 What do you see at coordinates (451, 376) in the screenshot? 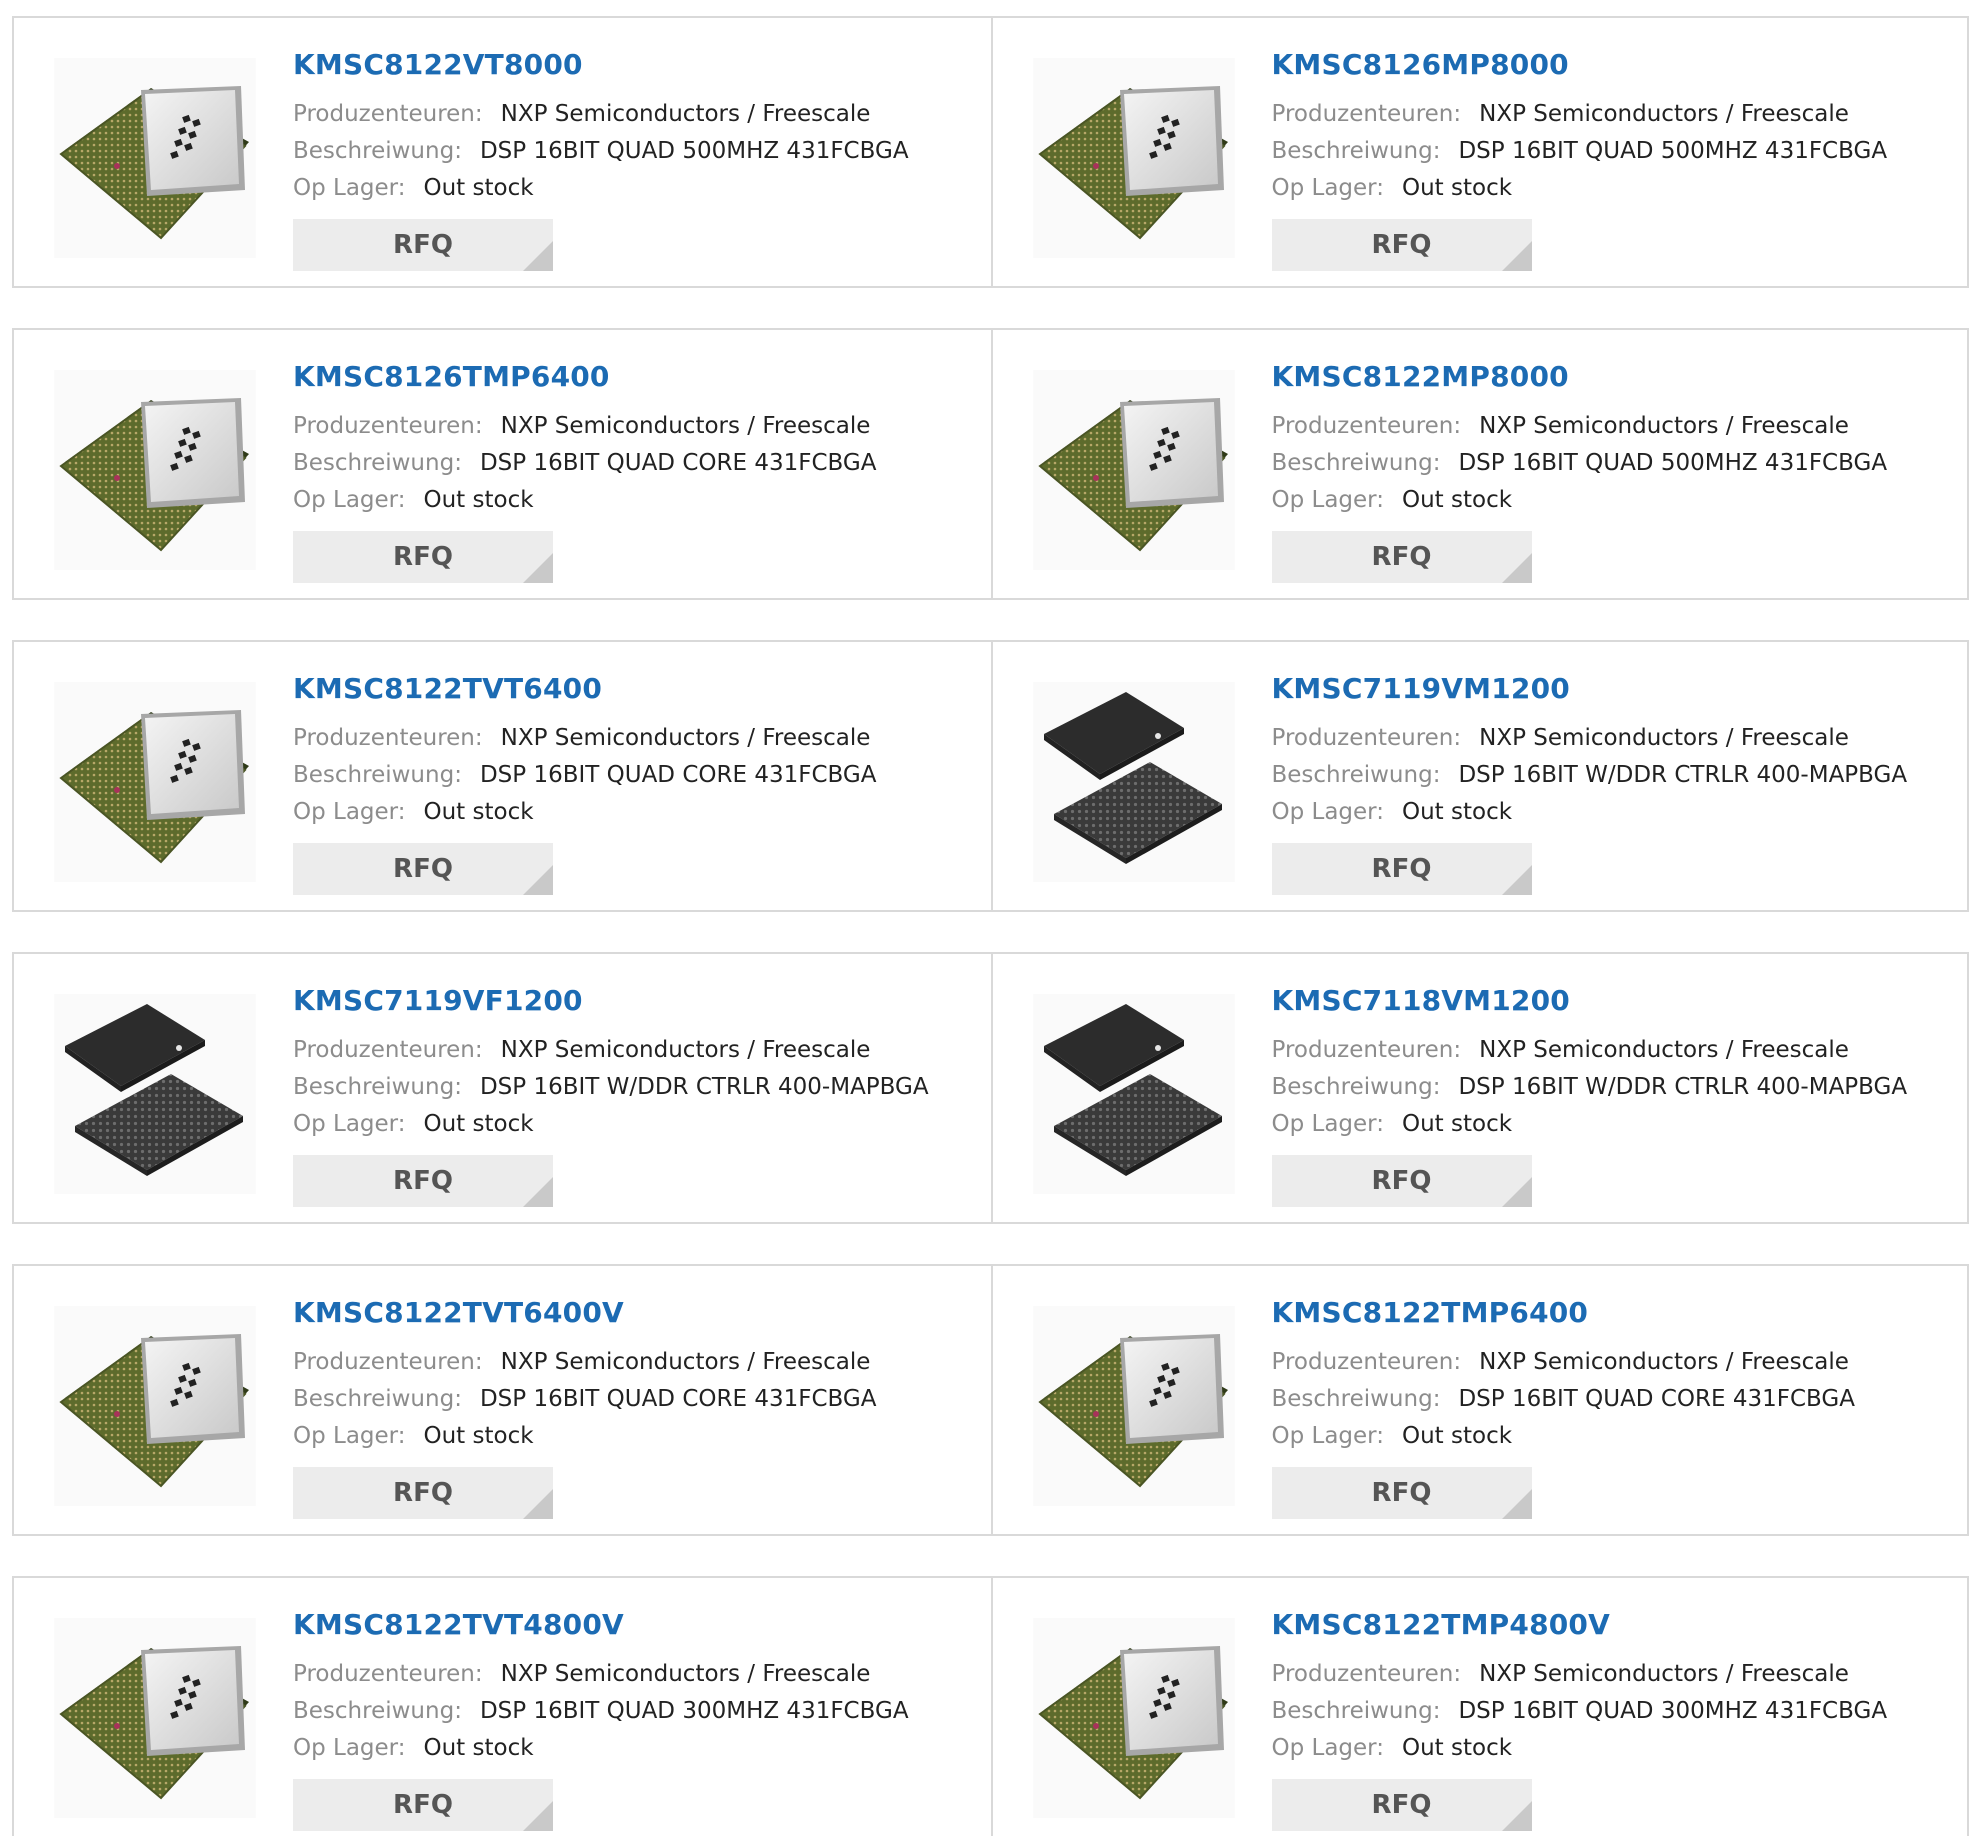
I see `product-part-number-link: KMSC8126TMP6400` at bounding box center [451, 376].